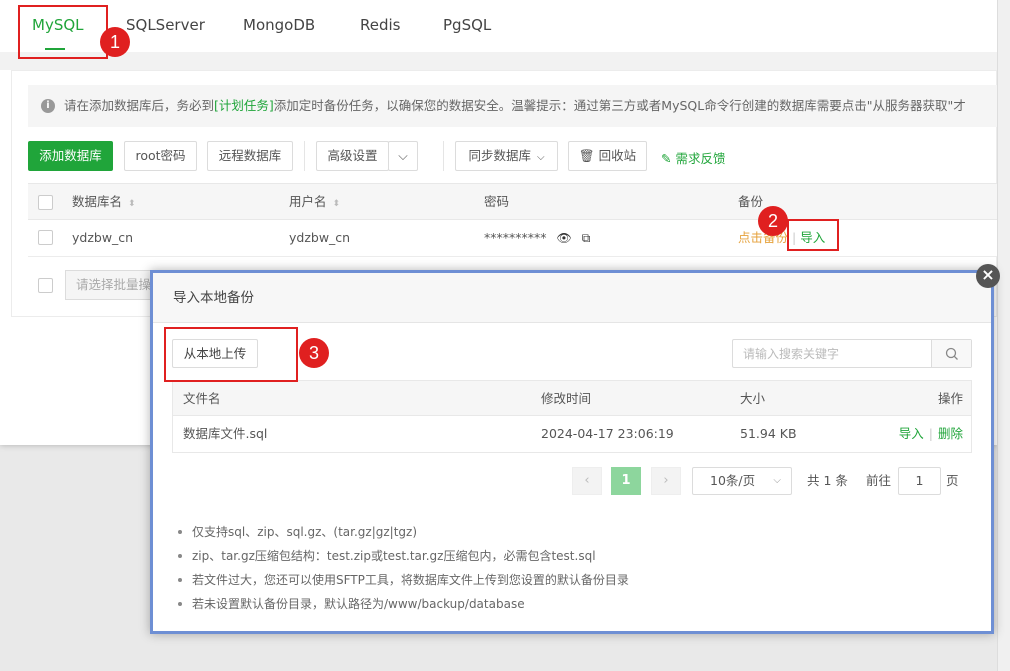 This screenshot has width=1010, height=671. Describe the element at coordinates (512, 201) in the screenshot. I see `database-table-header: 数据库名 ⬍ 用户名 ⬍ 密码 备份` at that location.